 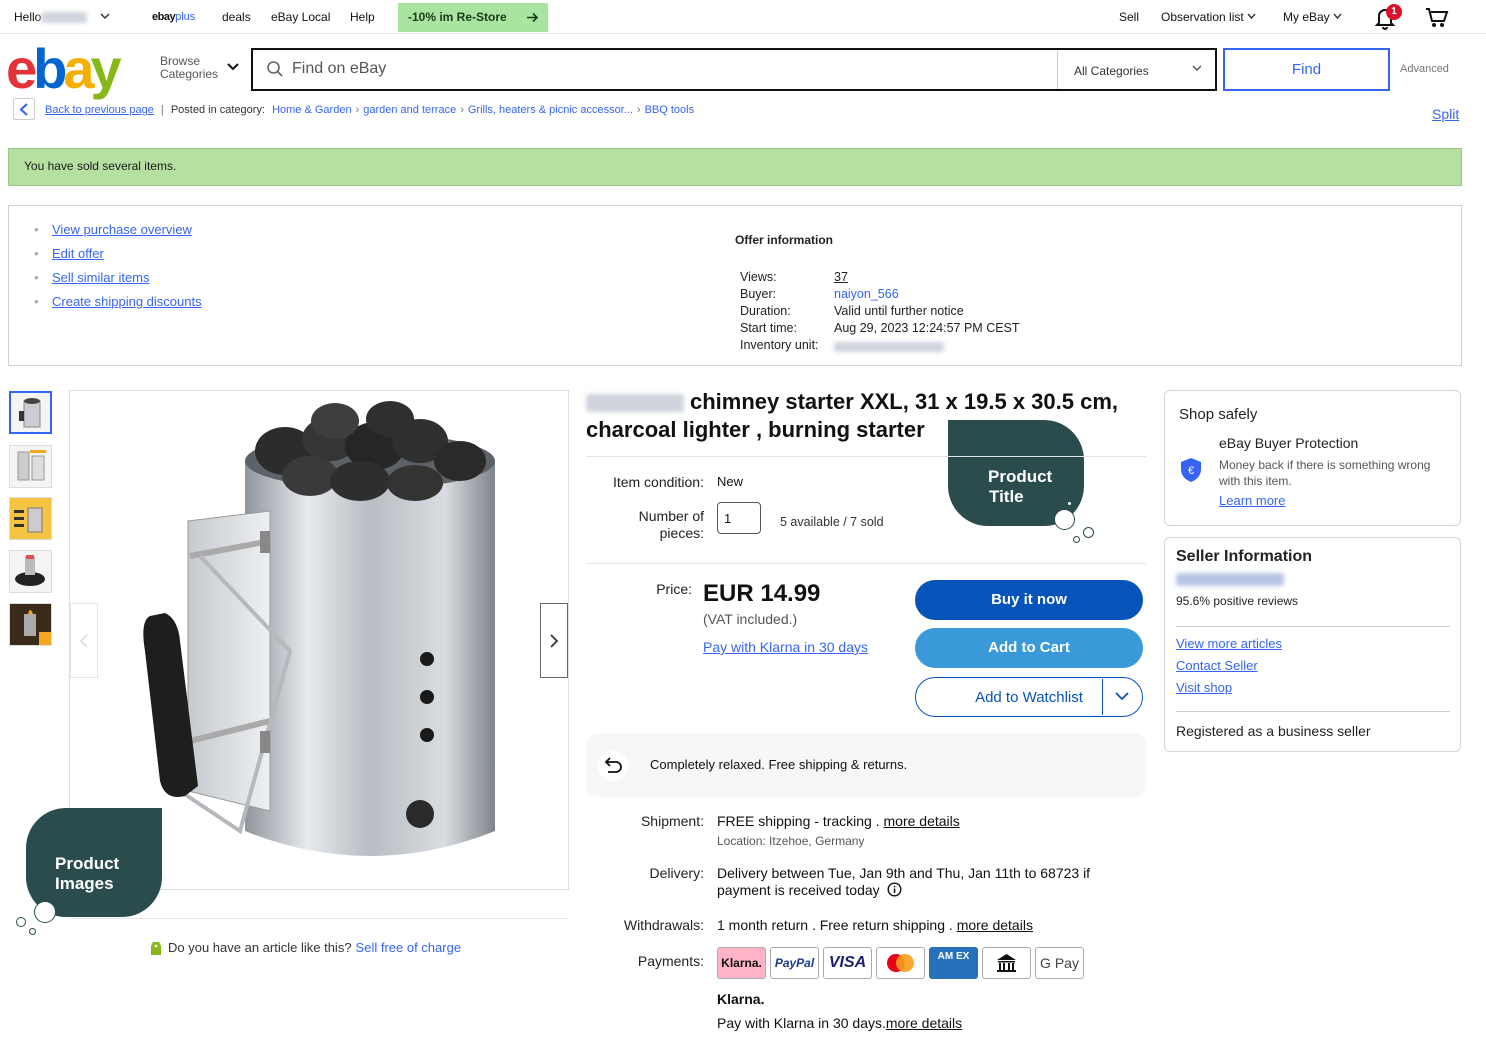 I want to click on sell-free-link: Sell free of charge, so click(x=409, y=947).